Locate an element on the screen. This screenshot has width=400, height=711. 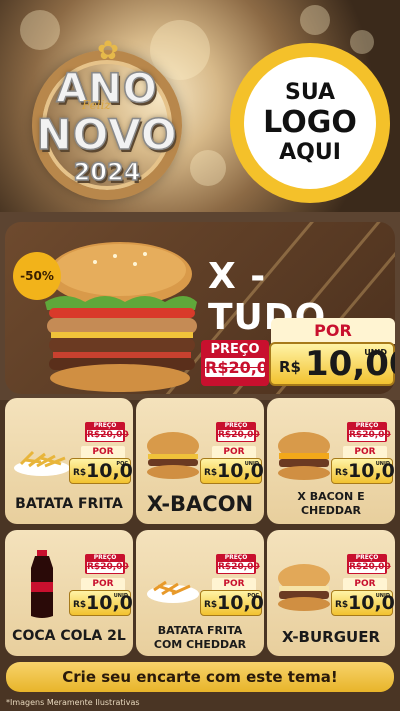
logo-line-1: SUA is located at coordinates (310, 93).